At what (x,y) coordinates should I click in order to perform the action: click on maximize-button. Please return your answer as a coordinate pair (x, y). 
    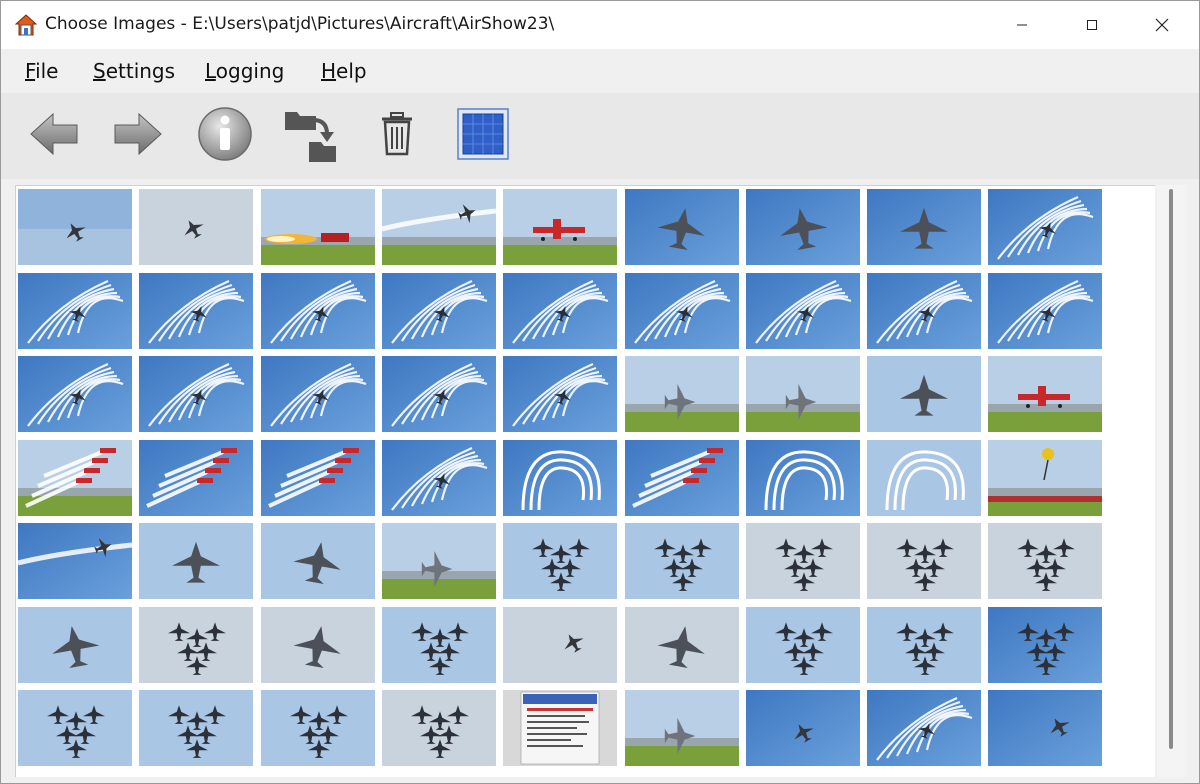
    Looking at the image, I should click on (1092, 25).